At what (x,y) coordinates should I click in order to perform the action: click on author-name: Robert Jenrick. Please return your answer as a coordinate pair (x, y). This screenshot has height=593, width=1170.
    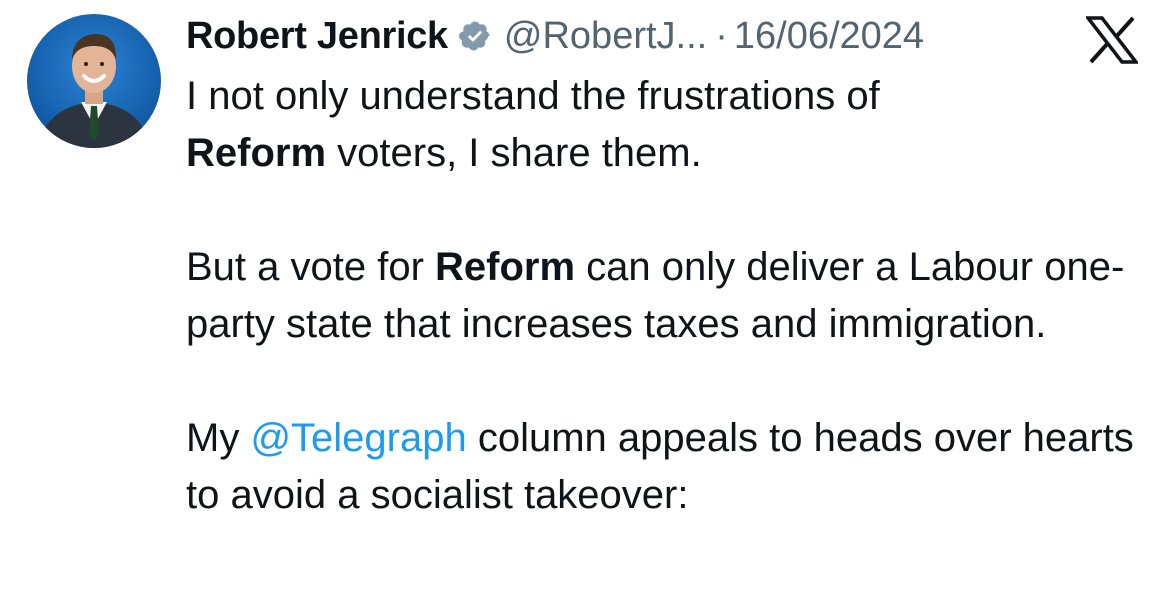
    Looking at the image, I should click on (317, 36).